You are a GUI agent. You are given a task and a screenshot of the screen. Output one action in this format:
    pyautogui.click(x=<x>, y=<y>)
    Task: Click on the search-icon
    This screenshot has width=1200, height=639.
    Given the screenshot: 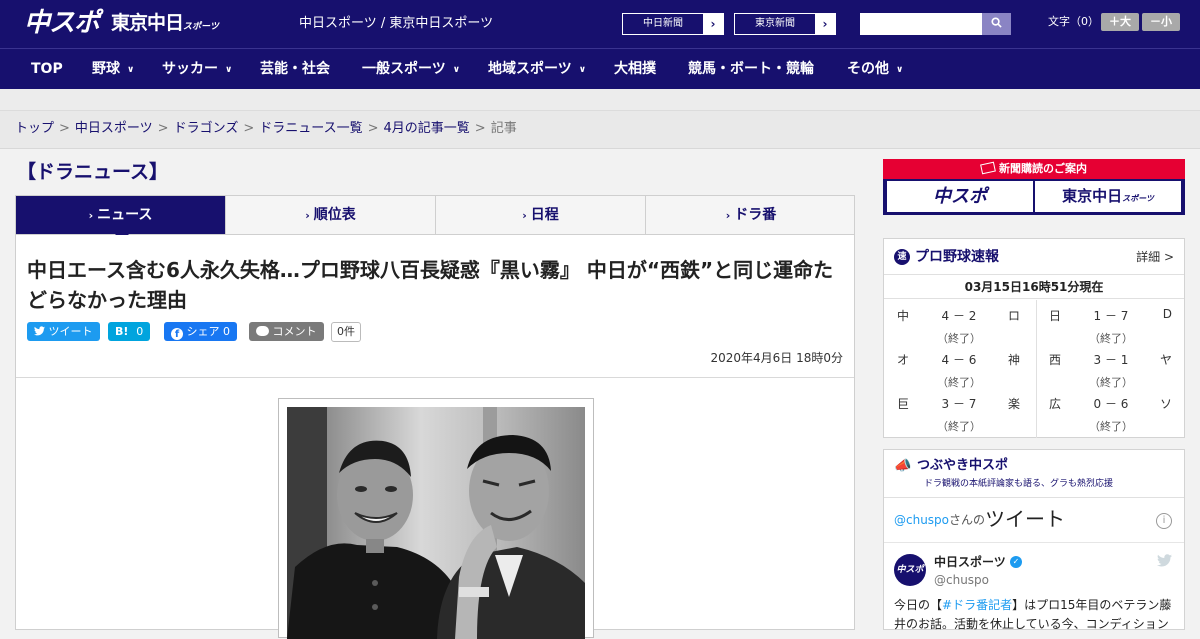 What is the action you would take?
    pyautogui.click(x=996, y=22)
    